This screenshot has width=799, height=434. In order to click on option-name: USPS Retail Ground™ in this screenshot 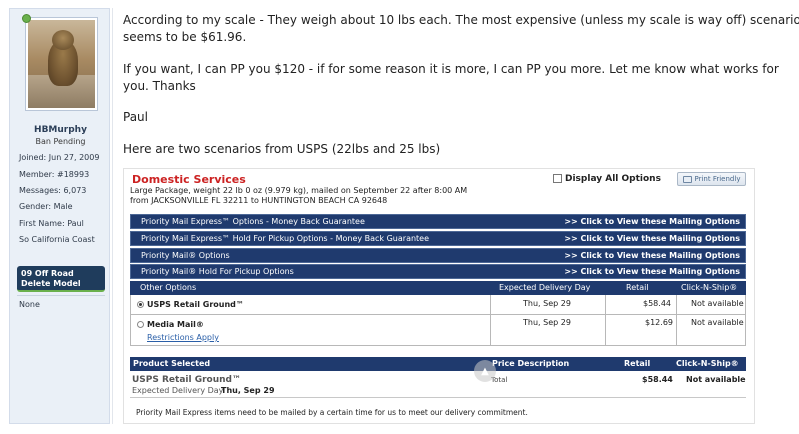, I will do `click(195, 304)`.